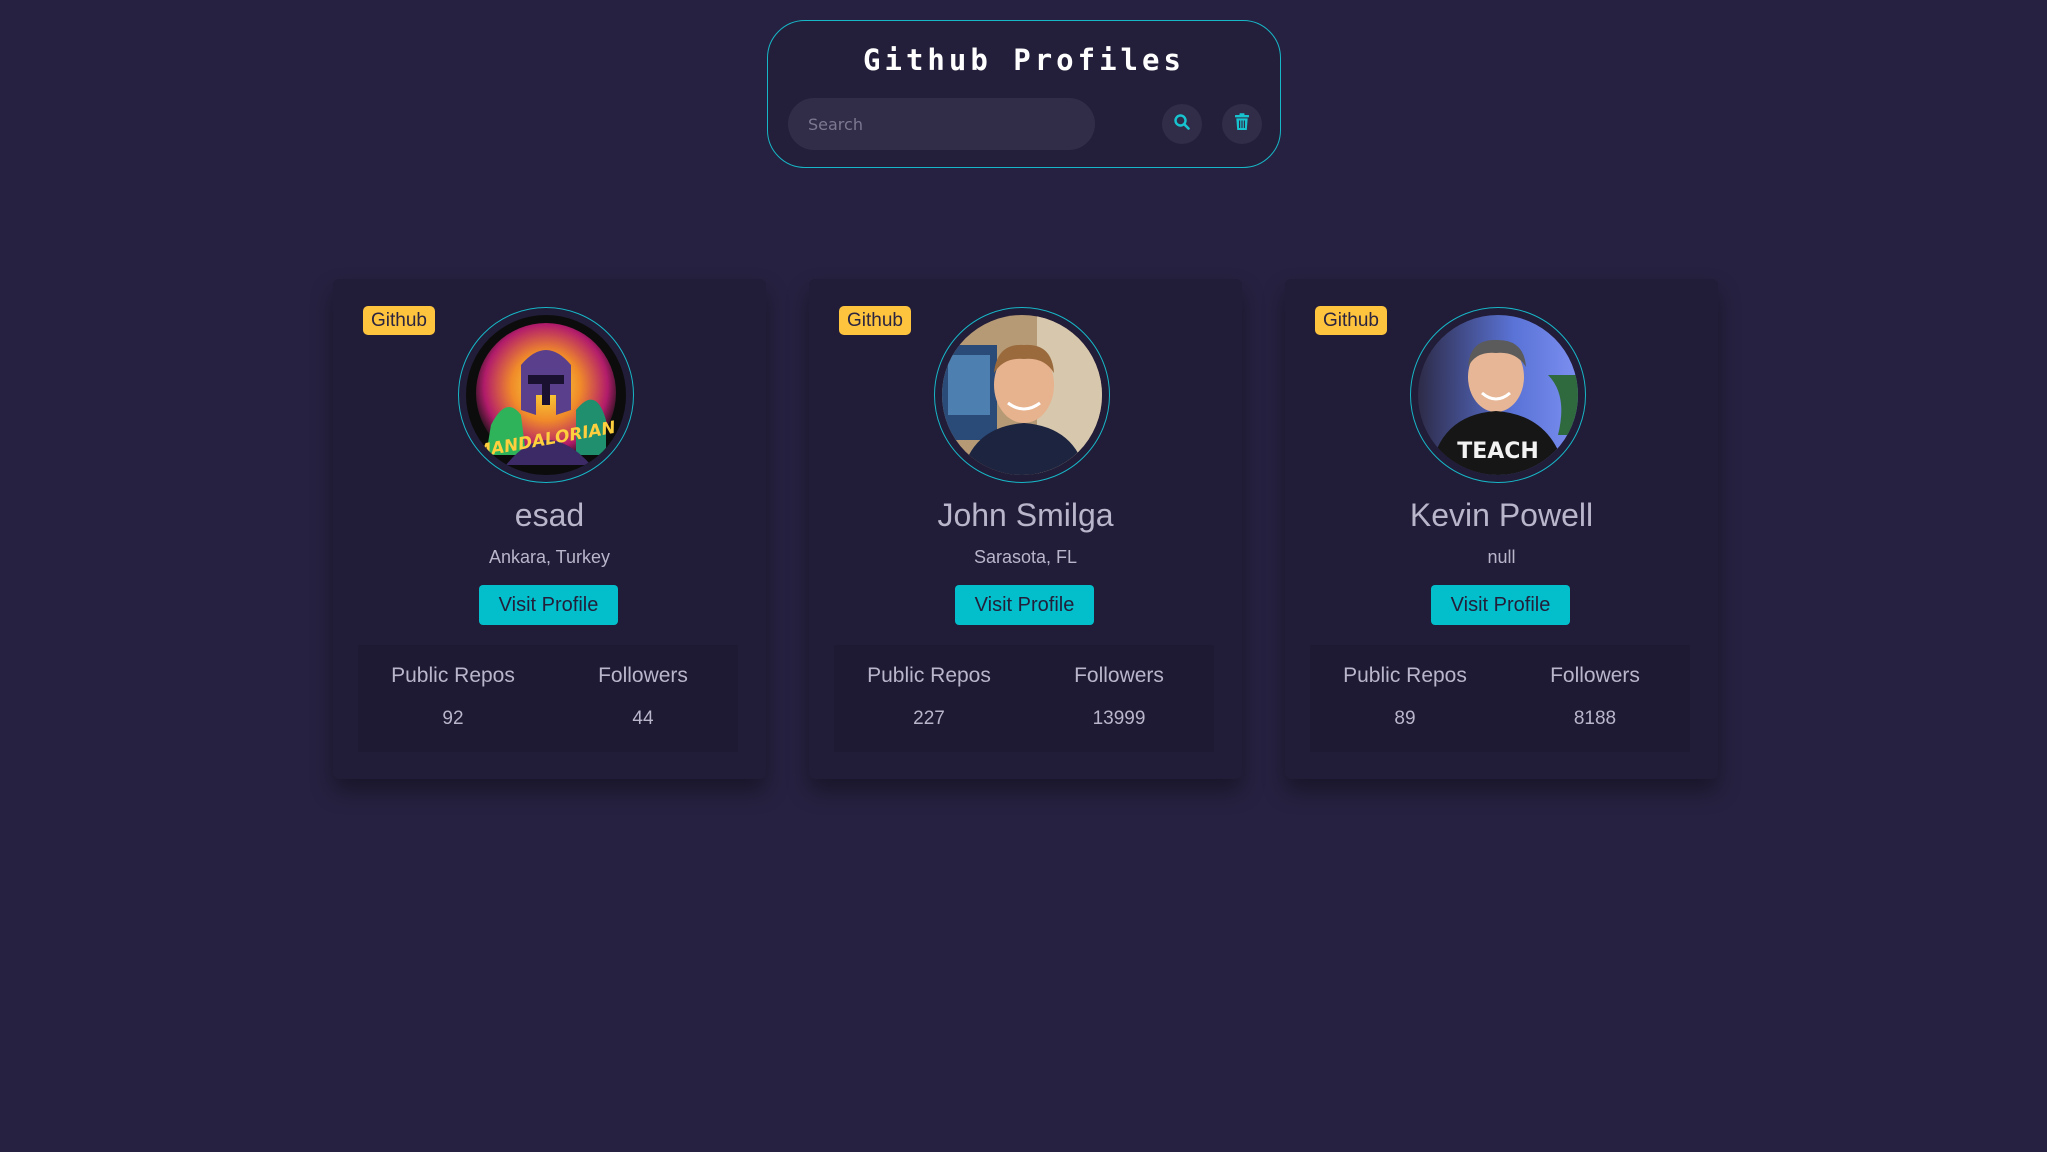  What do you see at coordinates (1595, 718) in the screenshot?
I see `stat-value: 8188` at bounding box center [1595, 718].